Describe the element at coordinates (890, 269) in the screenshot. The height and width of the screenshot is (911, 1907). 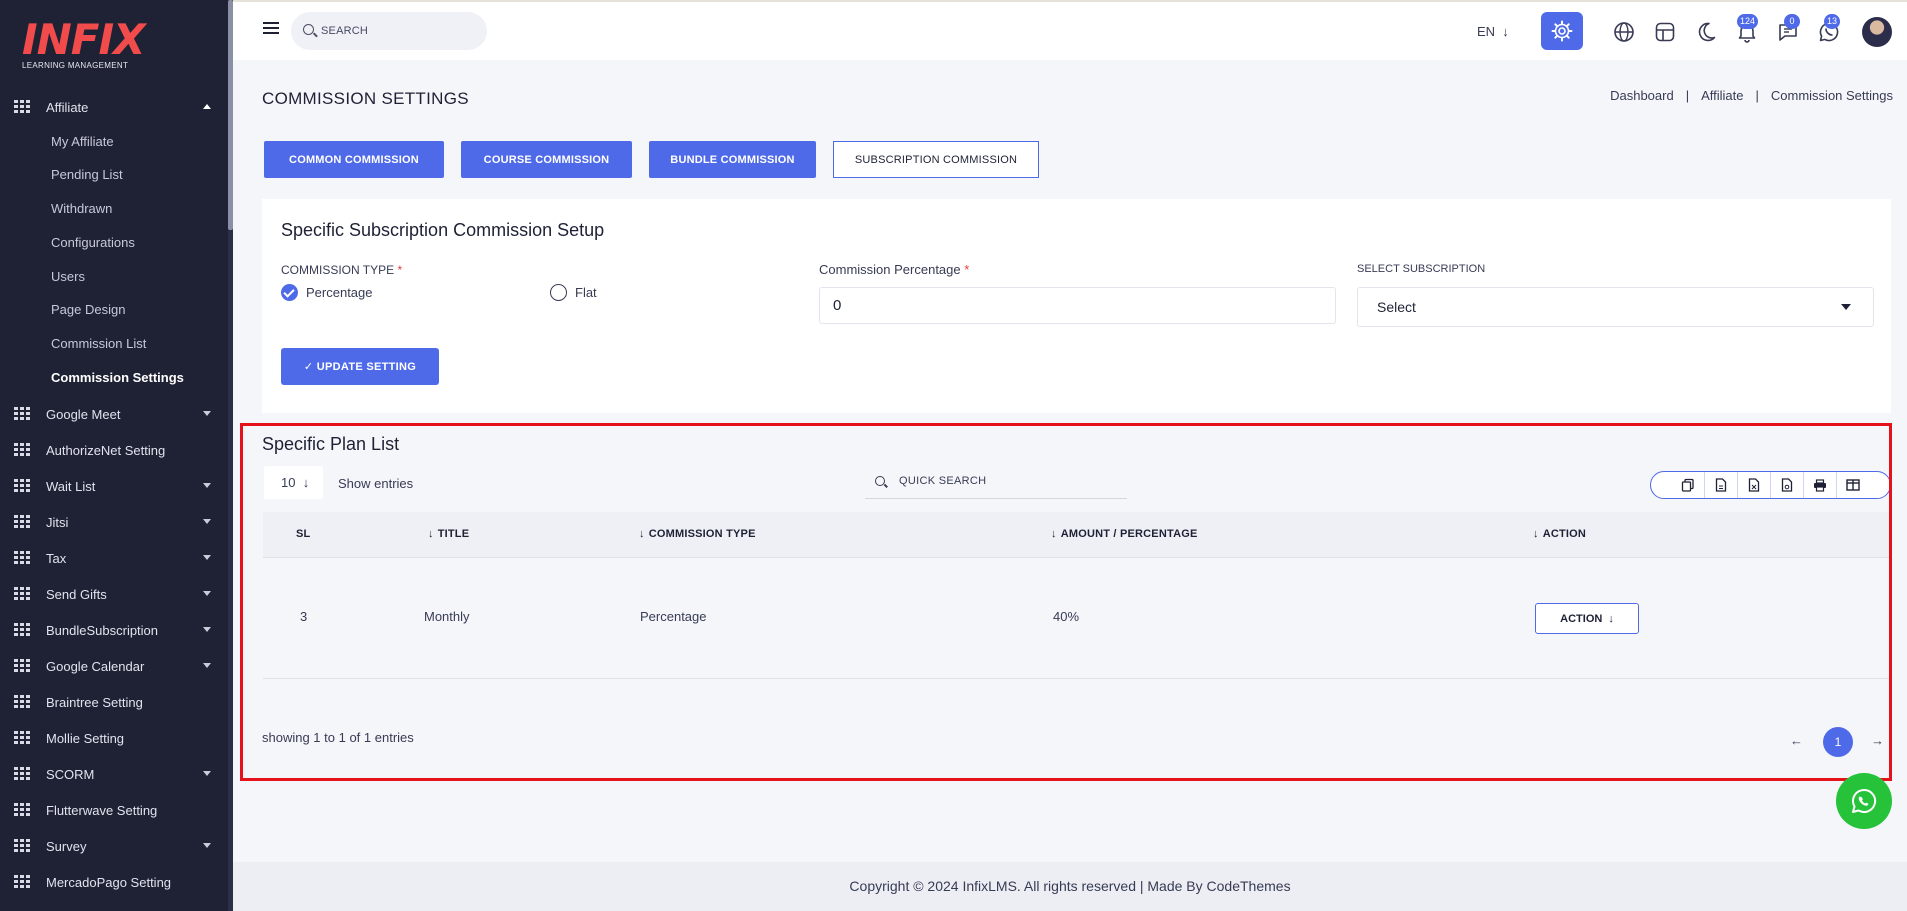
I see `commission-percentage-label-text: Commission Percentage` at that location.